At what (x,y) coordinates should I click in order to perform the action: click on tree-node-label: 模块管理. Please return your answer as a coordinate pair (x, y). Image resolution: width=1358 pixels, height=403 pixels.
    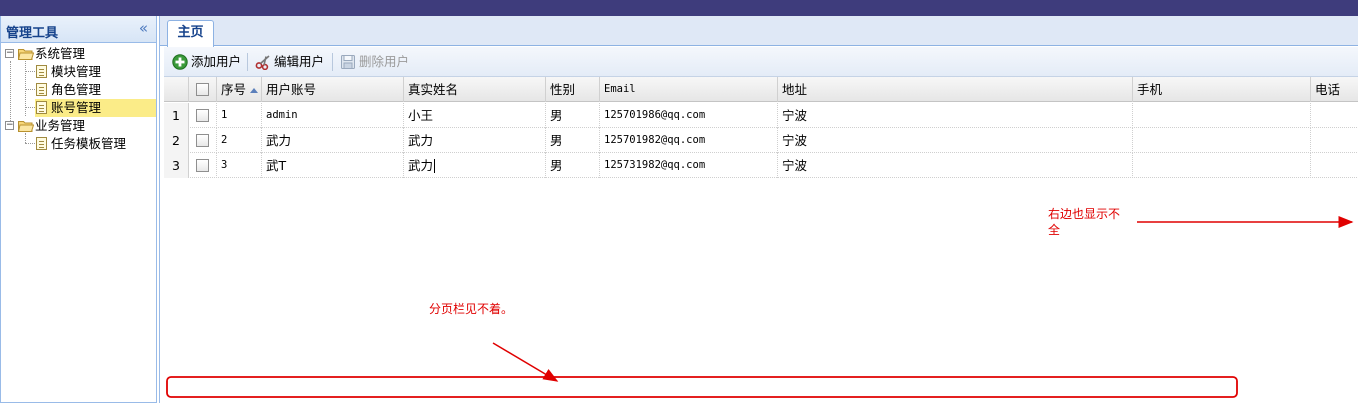
    Looking at the image, I should click on (76, 71).